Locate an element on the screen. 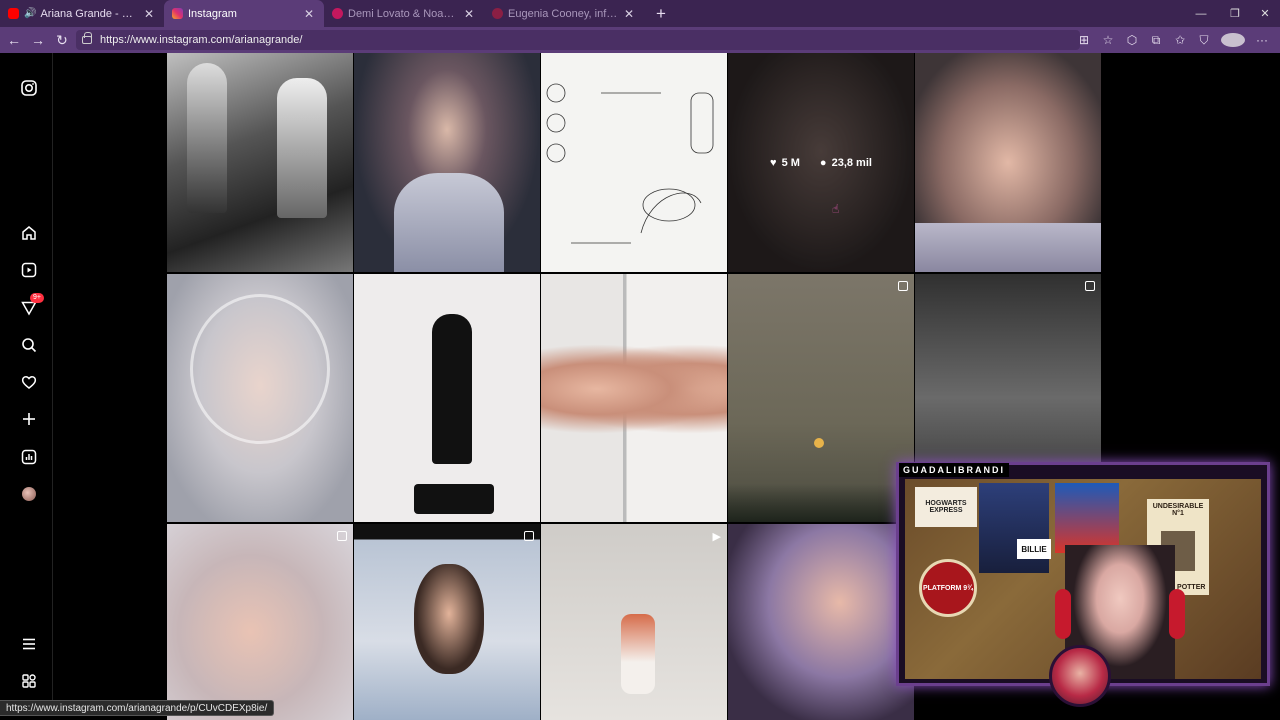 This screenshot has height=720, width=1280. instagram-favicon-icon is located at coordinates (177, 13).